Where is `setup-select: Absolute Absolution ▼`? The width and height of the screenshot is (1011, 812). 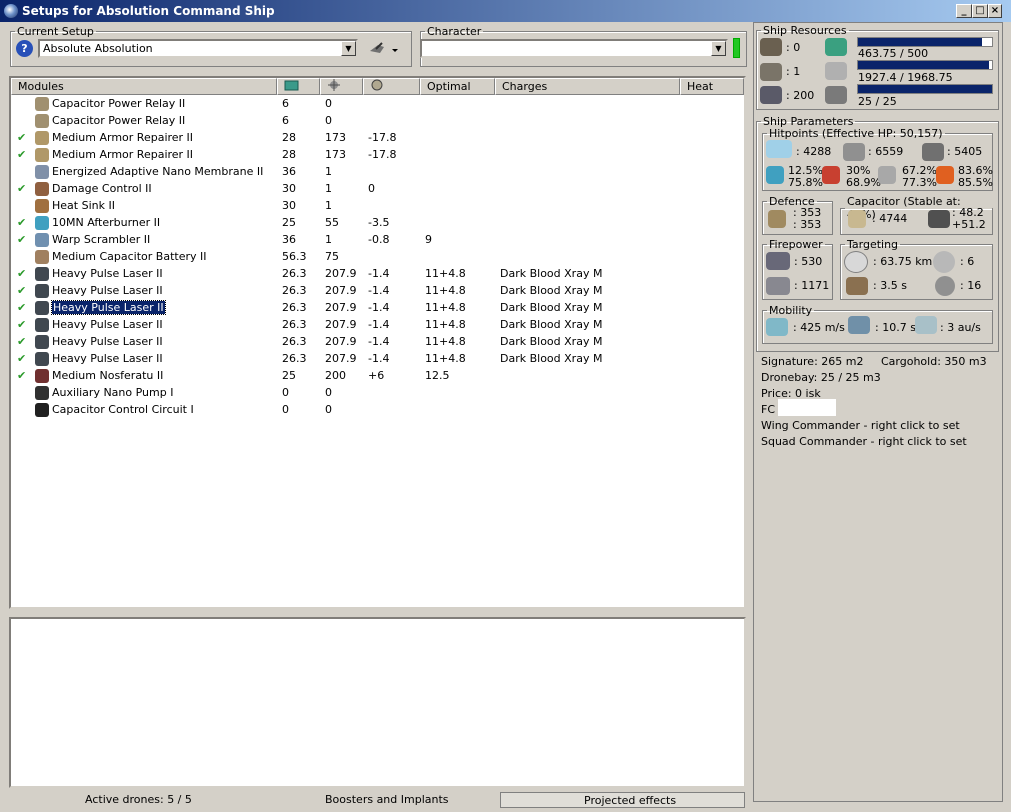
setup-select: Absolute Absolution ▼ is located at coordinates (198, 48).